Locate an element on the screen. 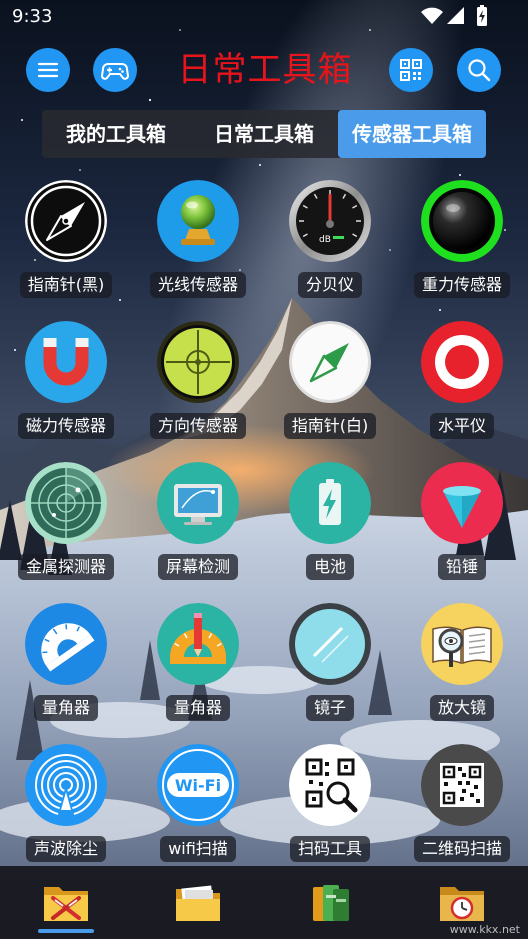 This screenshot has height=939, width=528. tool-direction-sensor: 方向传感器 is located at coordinates (198, 391).